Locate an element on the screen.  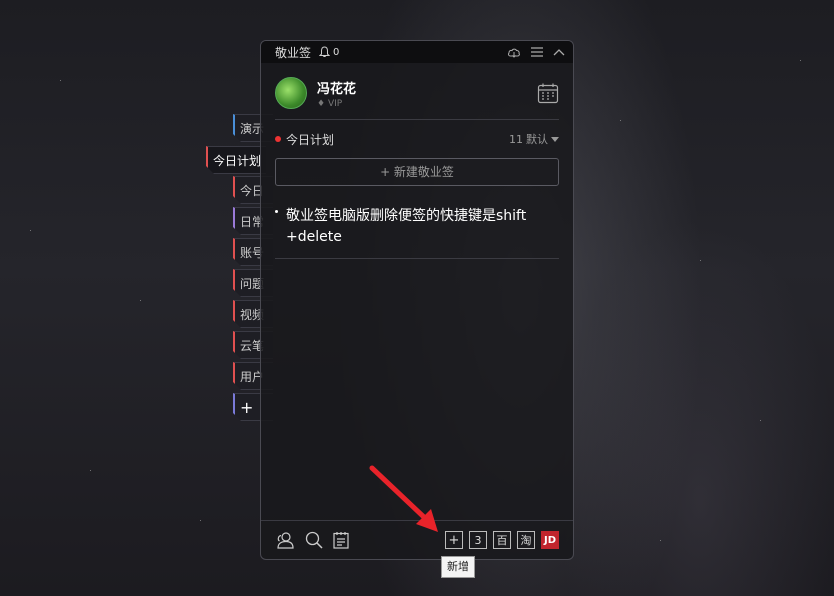
notification-count: 0 is located at coordinates (336, 52).